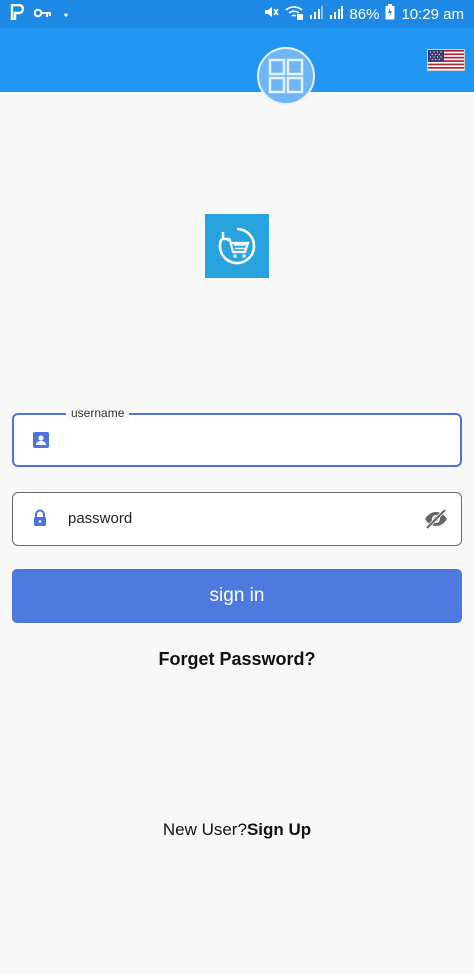 This screenshot has width=474, height=974. I want to click on notification-dot-icon, so click(66, 14).